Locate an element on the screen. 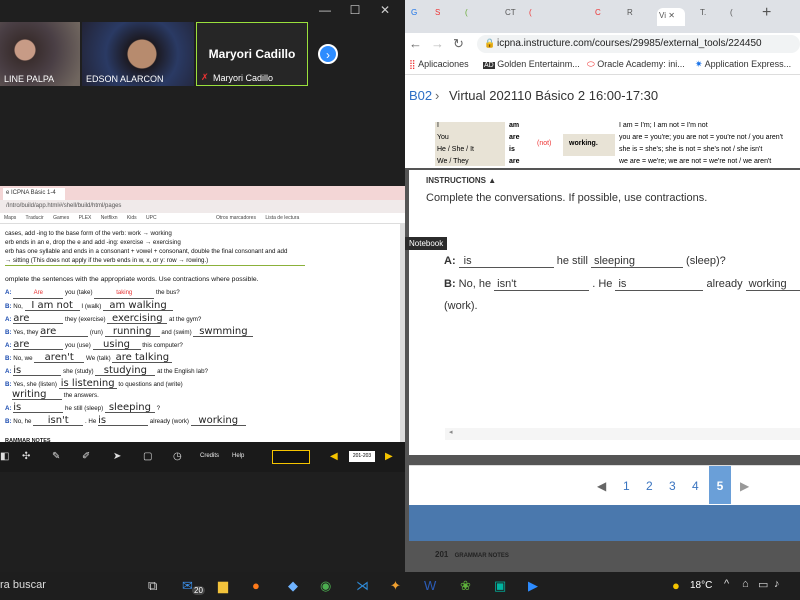 The image size is (800, 600). answer: are talking is located at coordinates (142, 358).